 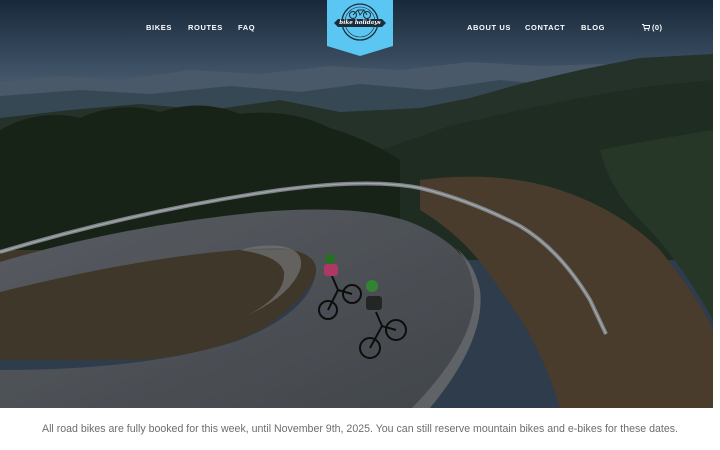 What do you see at coordinates (489, 27) in the screenshot?
I see `nav-about-us: ABOUT US` at bounding box center [489, 27].